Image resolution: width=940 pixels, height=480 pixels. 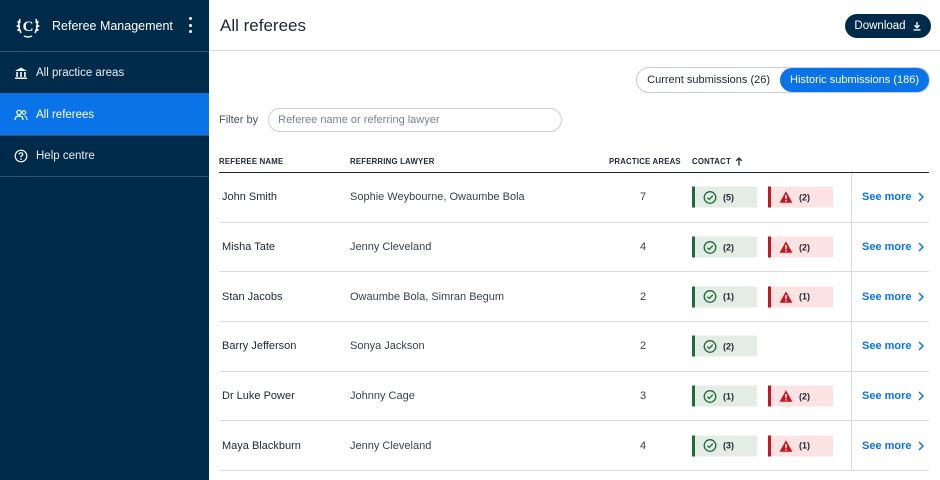 I want to click on column-header-referring-lawyer: REFERRING LAWYER, so click(x=392, y=161).